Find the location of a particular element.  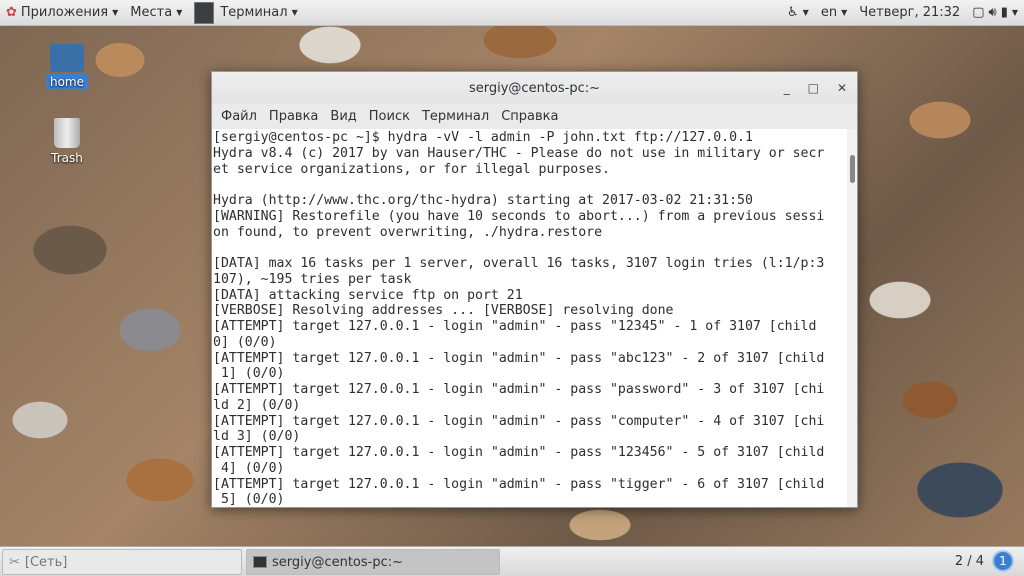

bottom-panel: ✂ [Сеть] sergiy@centos-pc:~ 2 / 4 1 is located at coordinates (512, 561).